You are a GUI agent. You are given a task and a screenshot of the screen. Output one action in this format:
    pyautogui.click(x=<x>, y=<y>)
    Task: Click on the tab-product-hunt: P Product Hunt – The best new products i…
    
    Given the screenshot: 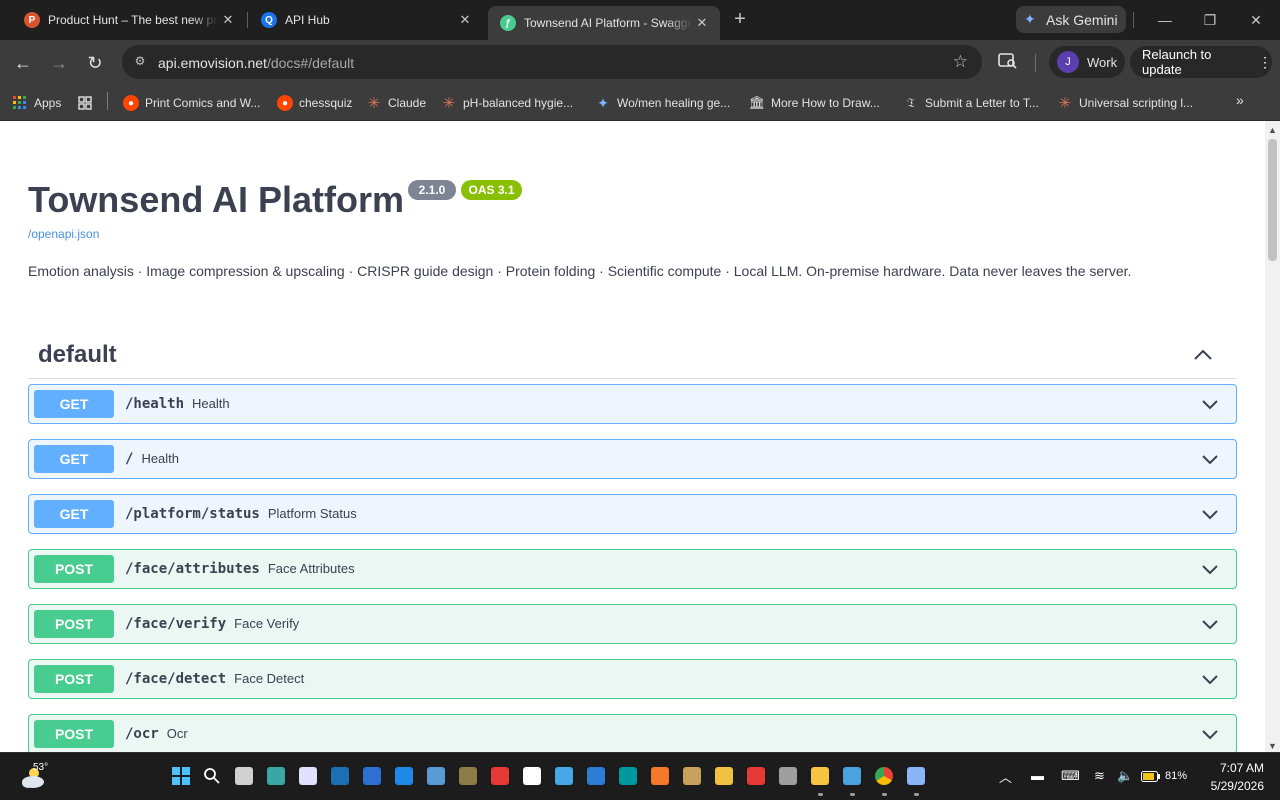 What is the action you would take?
    pyautogui.click(x=129, y=20)
    